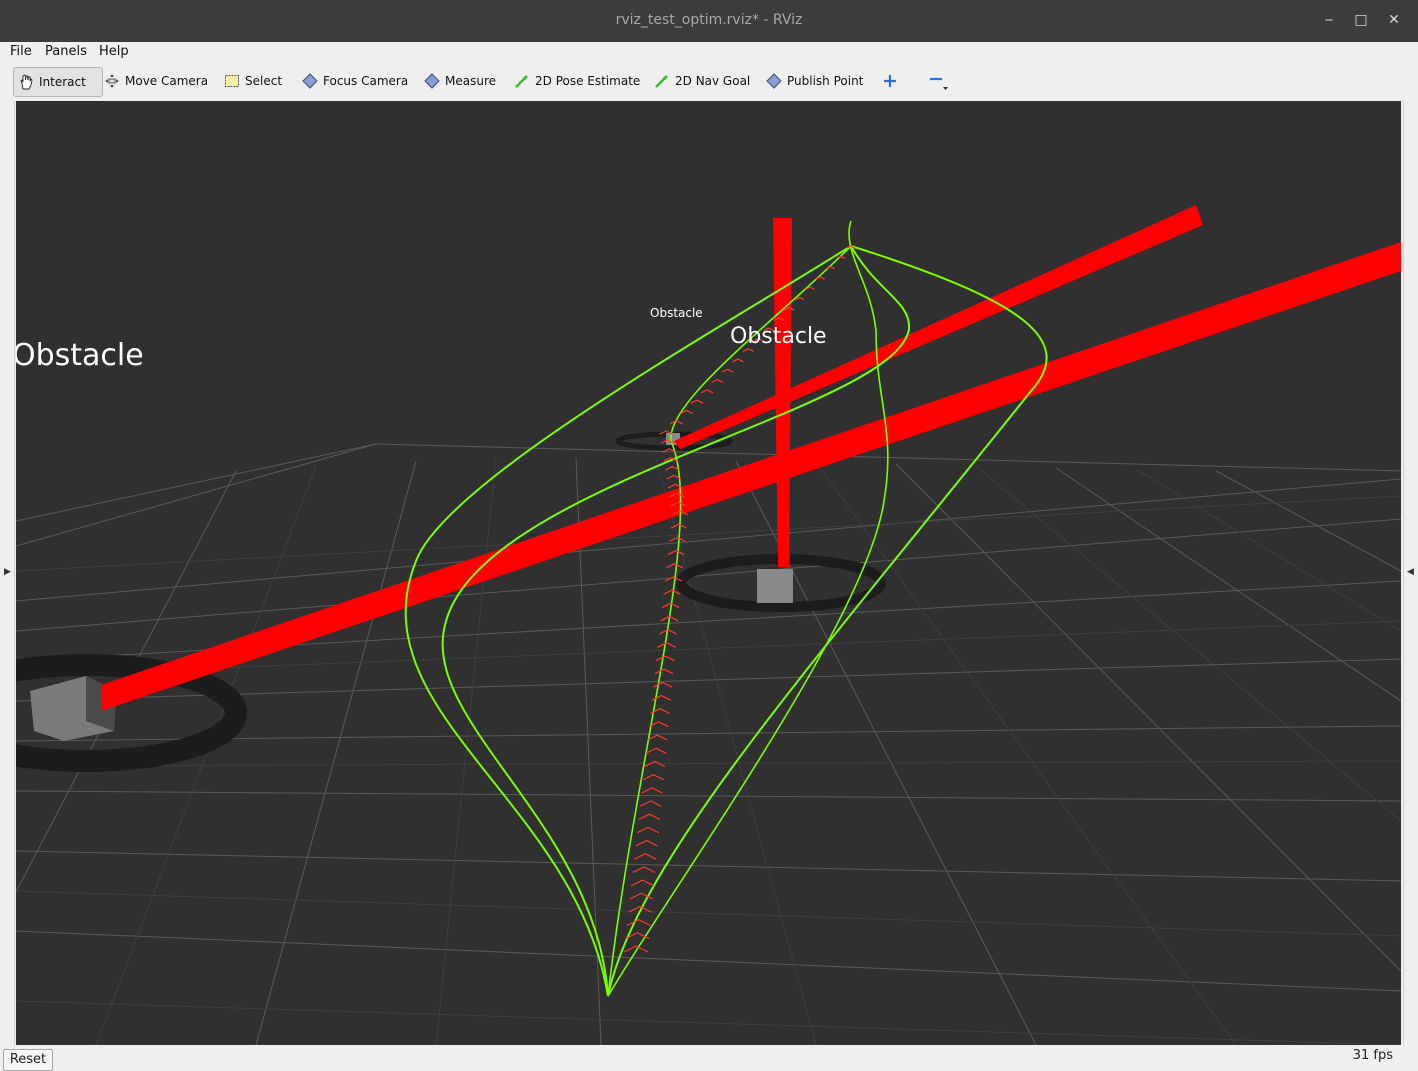  Describe the element at coordinates (264, 81) in the screenshot. I see `tool-label: Select` at that location.